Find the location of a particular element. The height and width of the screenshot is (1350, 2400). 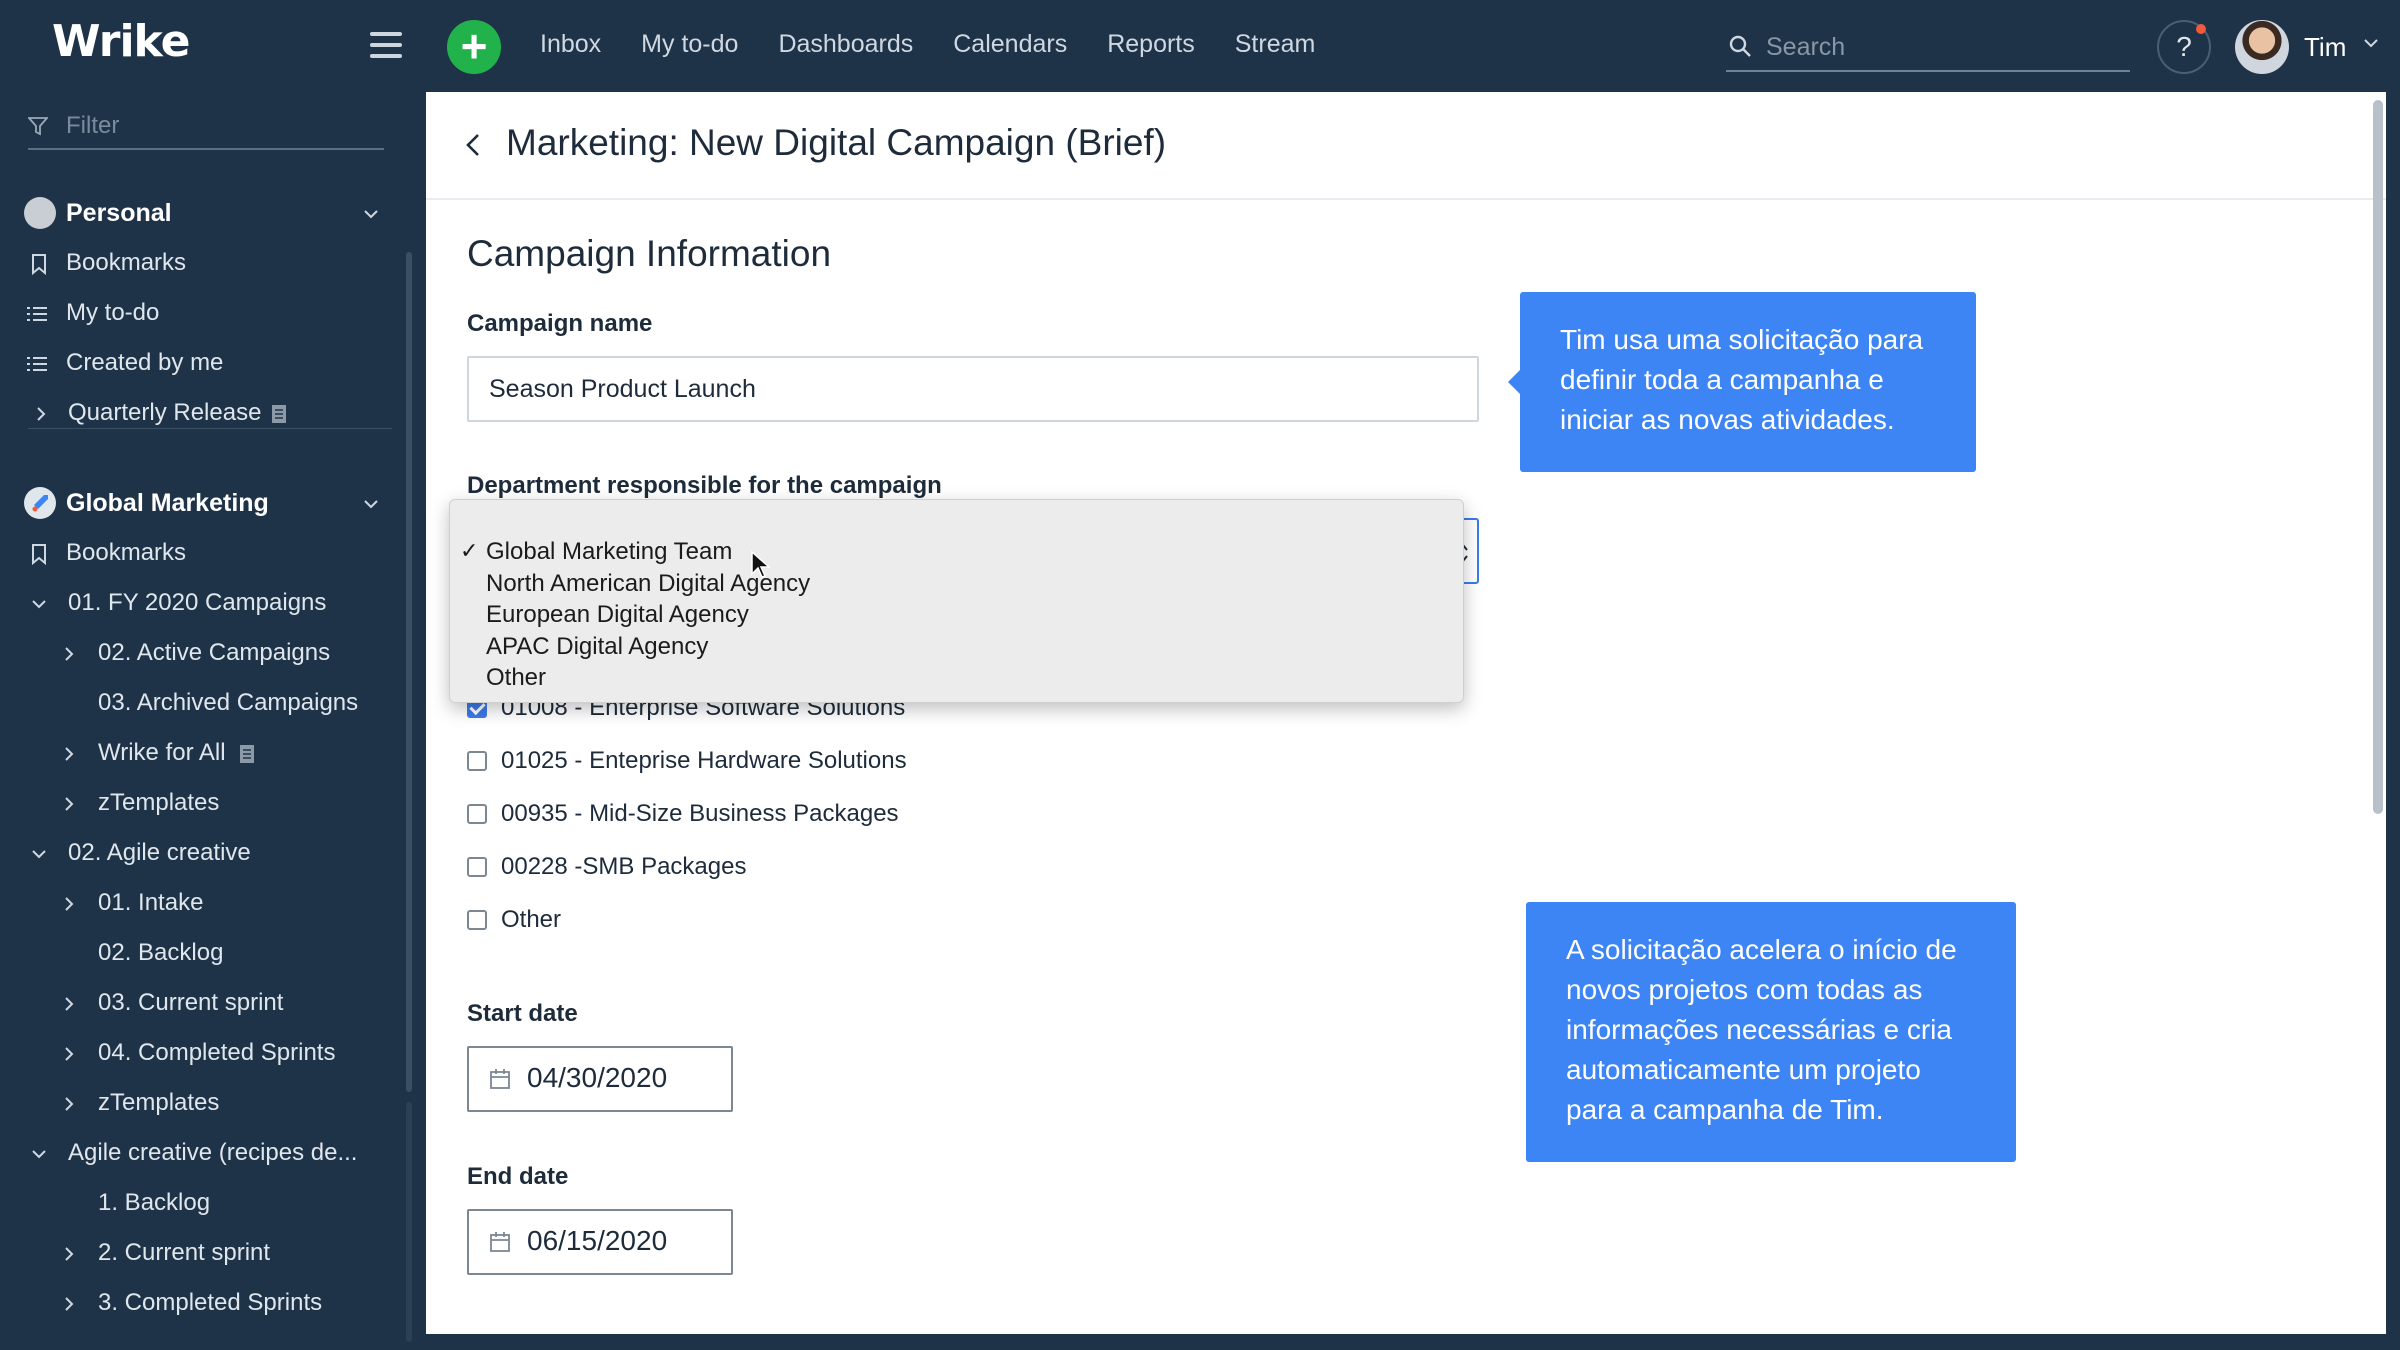

campaign-name-label: Campaign name is located at coordinates (560, 323).